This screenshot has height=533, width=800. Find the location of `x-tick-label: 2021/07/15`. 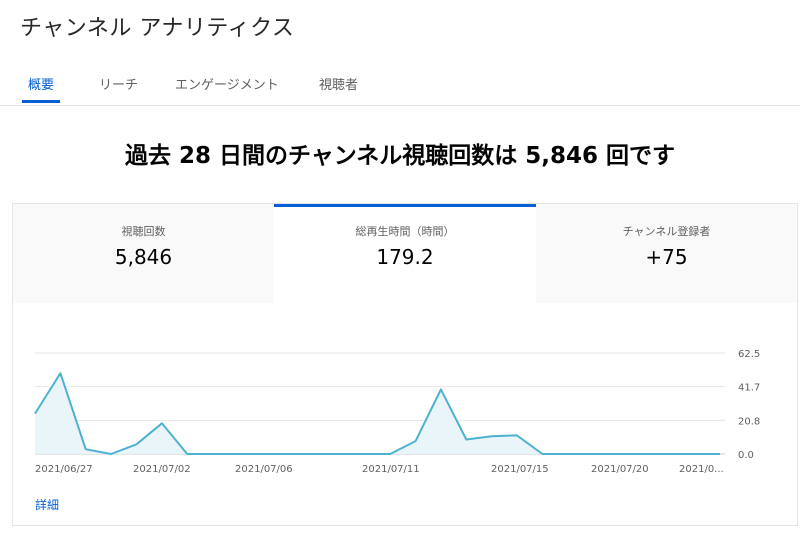

x-tick-label: 2021/07/15 is located at coordinates (520, 469).